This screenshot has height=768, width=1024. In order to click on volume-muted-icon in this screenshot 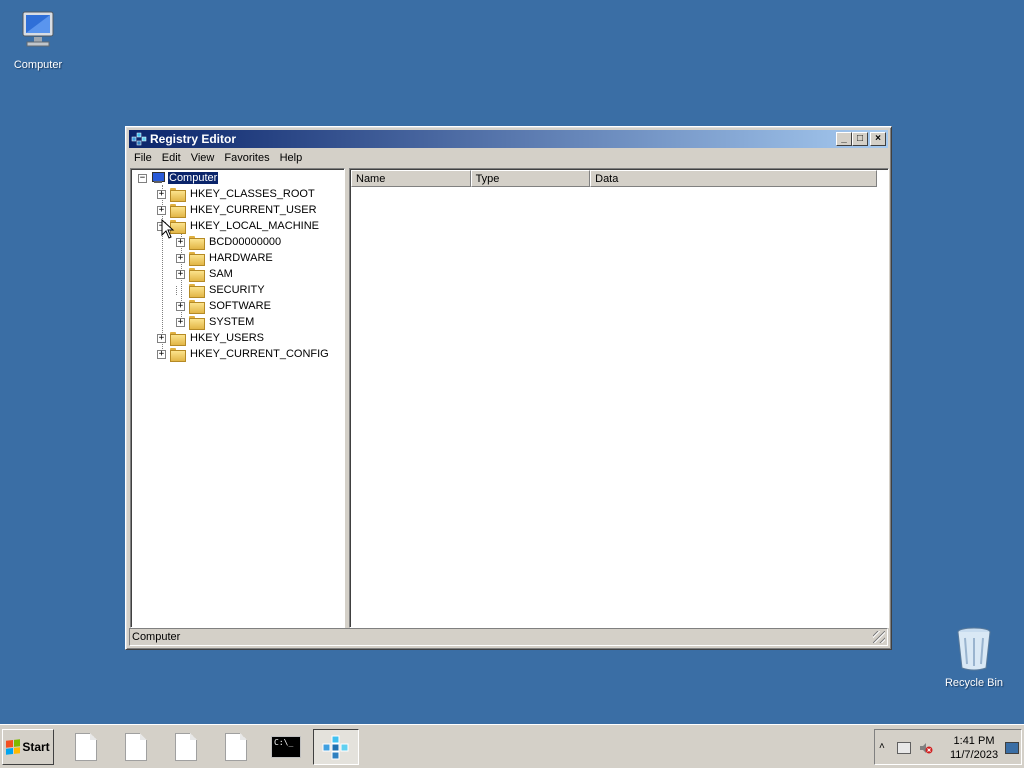, I will do `click(926, 748)`.